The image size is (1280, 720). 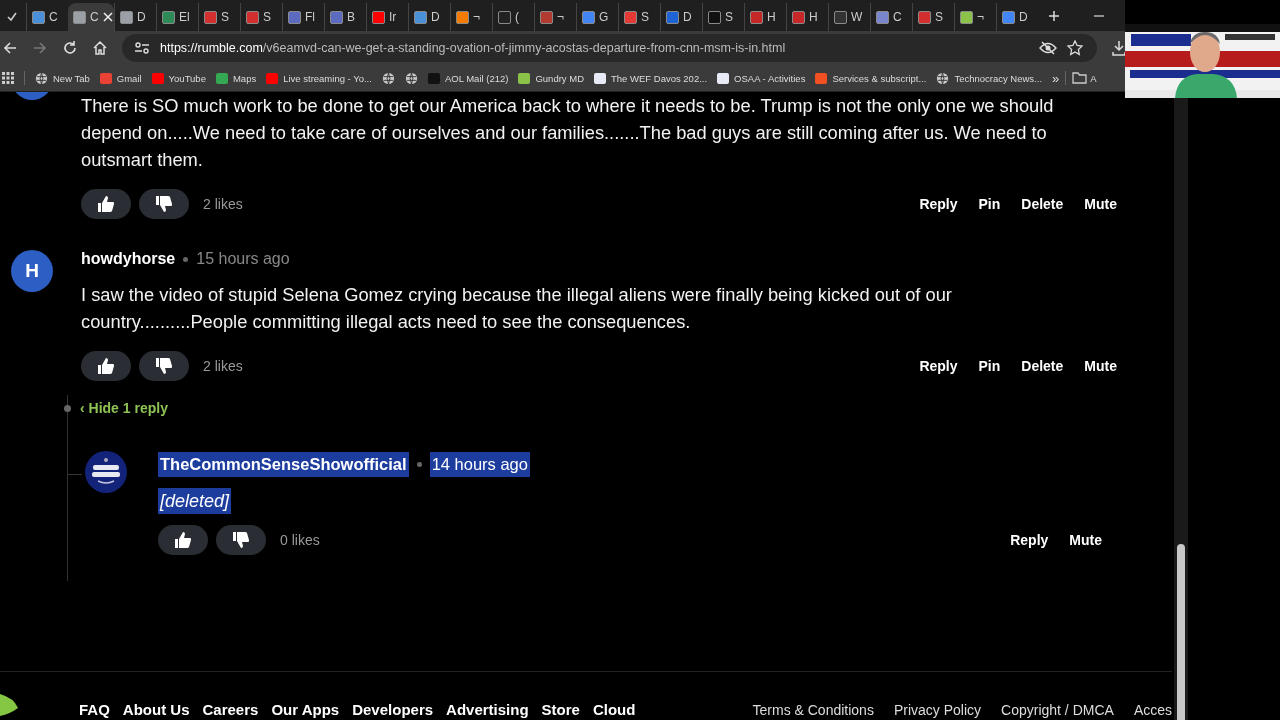 What do you see at coordinates (614, 709) in the screenshot?
I see `footer-link: Cloud` at bounding box center [614, 709].